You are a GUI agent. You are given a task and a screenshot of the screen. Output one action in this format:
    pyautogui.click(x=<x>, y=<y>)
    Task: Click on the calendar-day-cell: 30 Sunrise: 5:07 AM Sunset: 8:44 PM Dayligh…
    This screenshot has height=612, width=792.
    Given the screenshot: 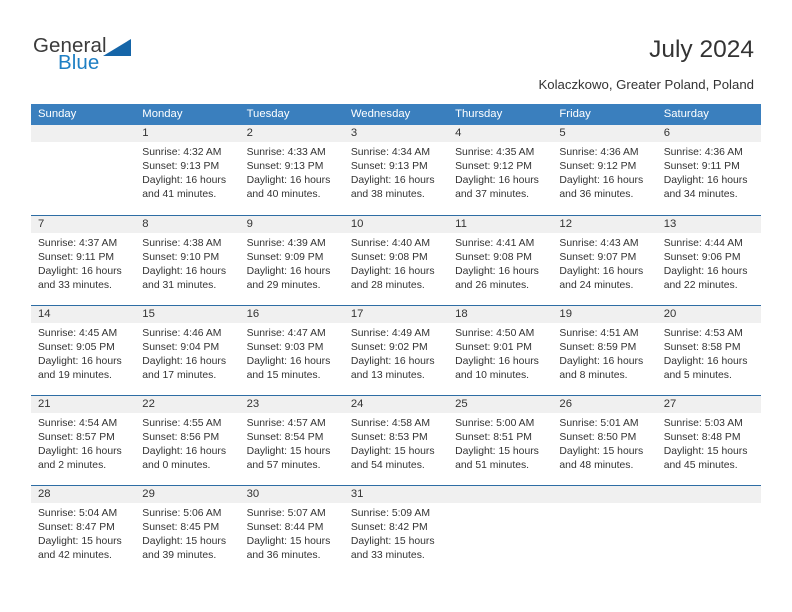 What is the action you would take?
    pyautogui.click(x=291, y=529)
    